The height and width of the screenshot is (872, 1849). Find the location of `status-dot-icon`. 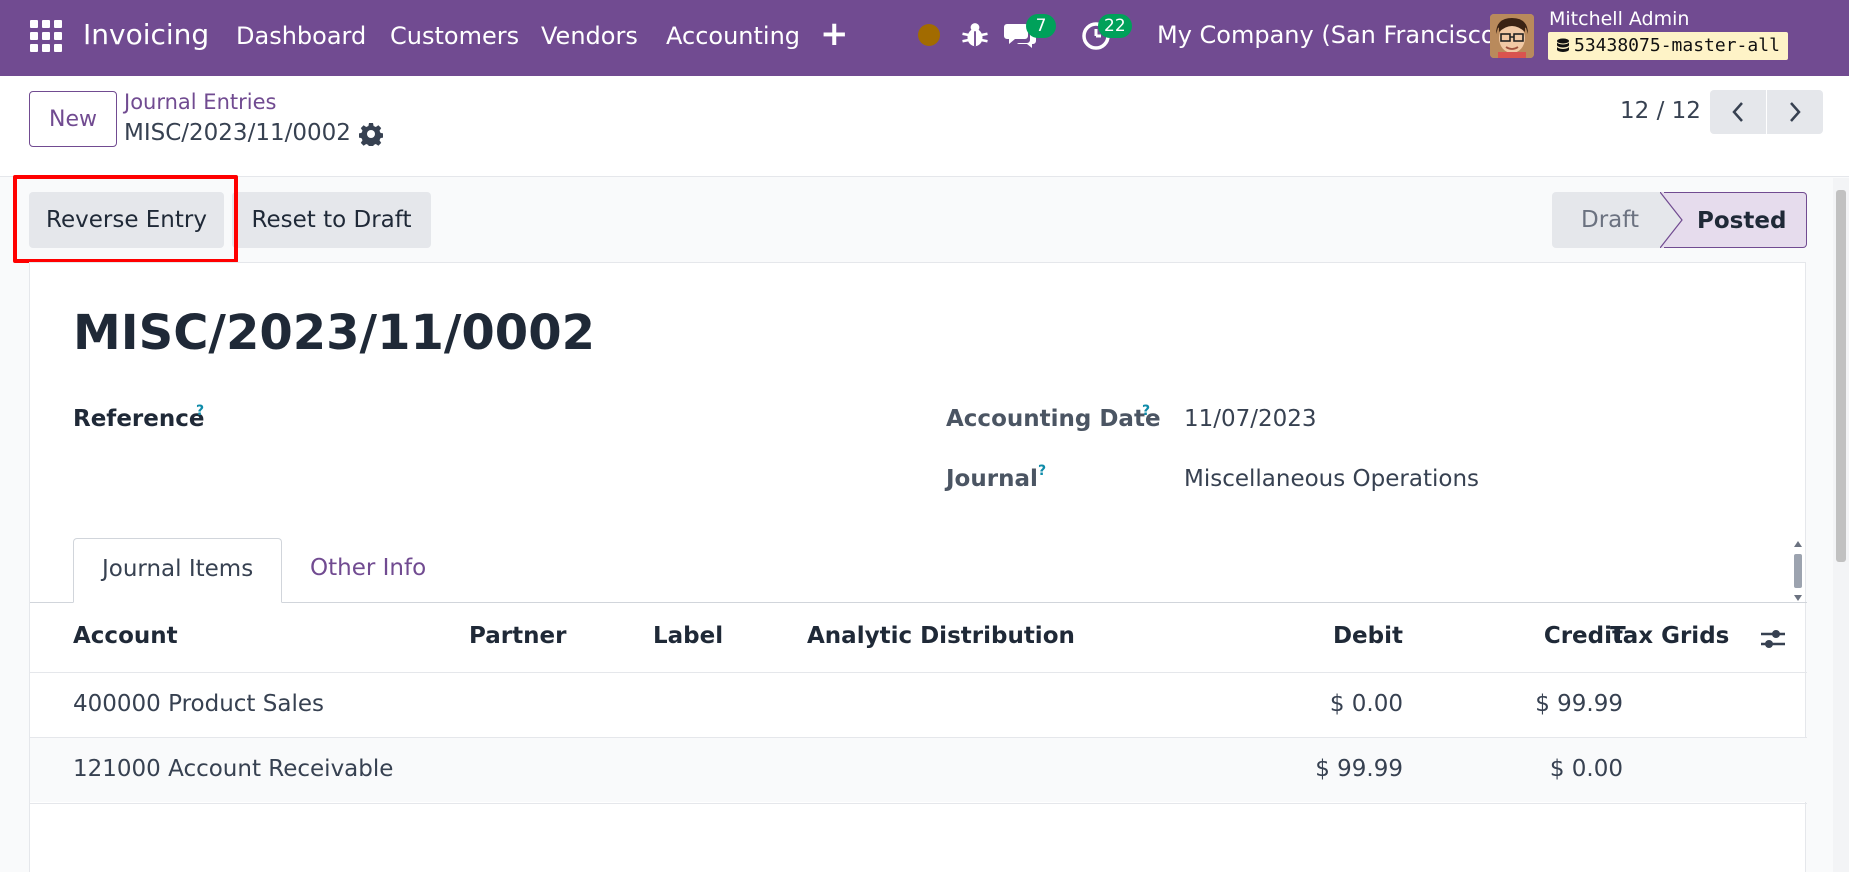

status-dot-icon is located at coordinates (929, 35).